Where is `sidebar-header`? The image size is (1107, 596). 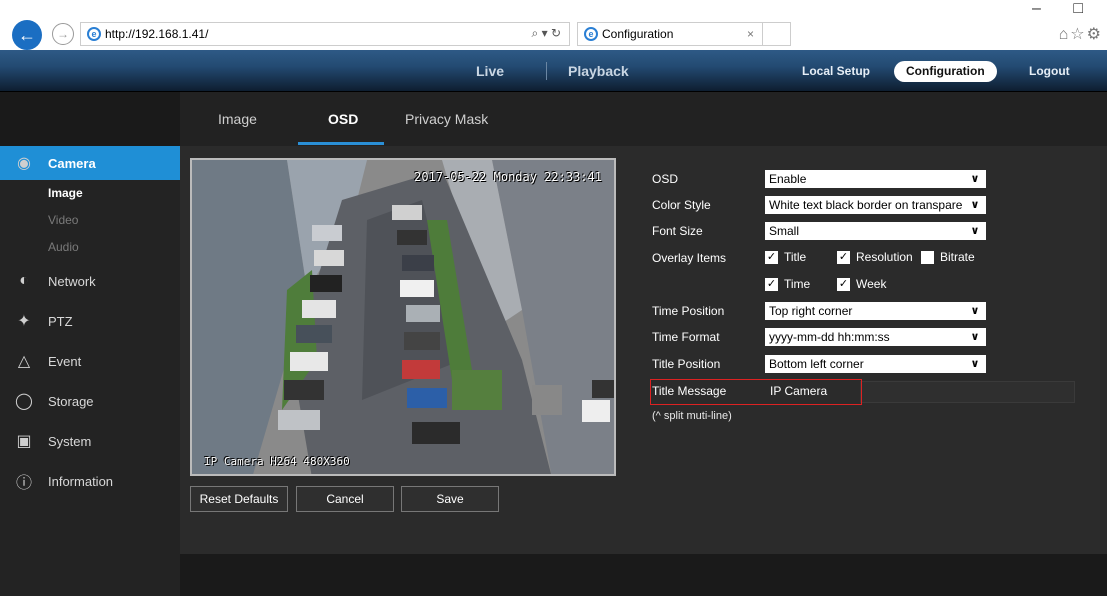 sidebar-header is located at coordinates (90, 119).